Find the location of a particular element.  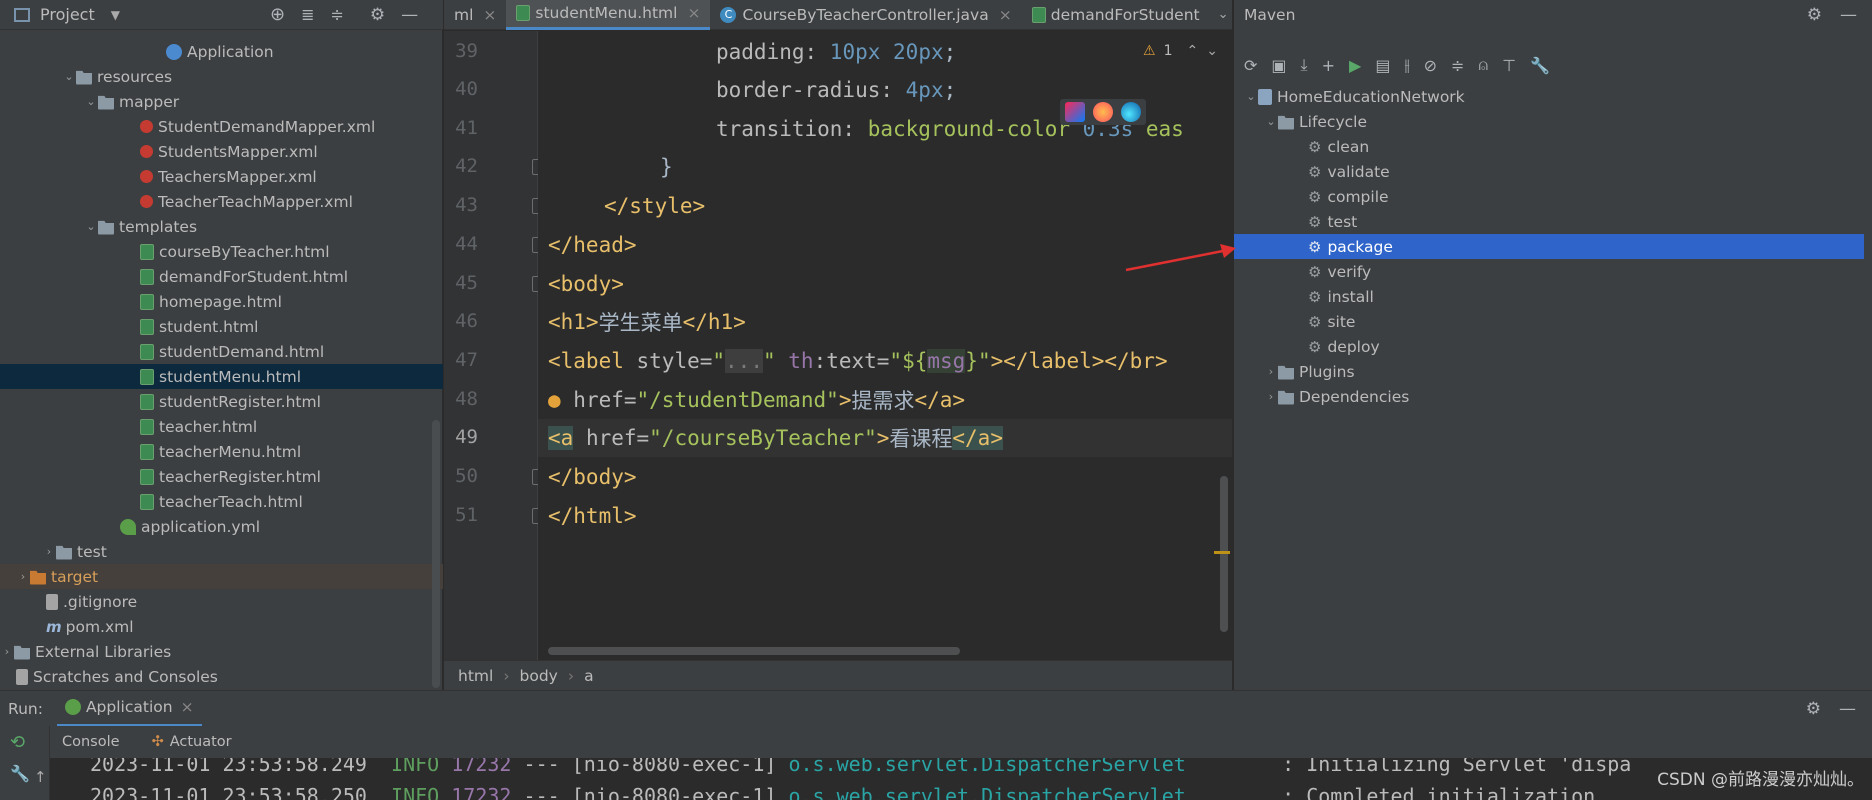

project-panel-title: Project is located at coordinates (67, 14).